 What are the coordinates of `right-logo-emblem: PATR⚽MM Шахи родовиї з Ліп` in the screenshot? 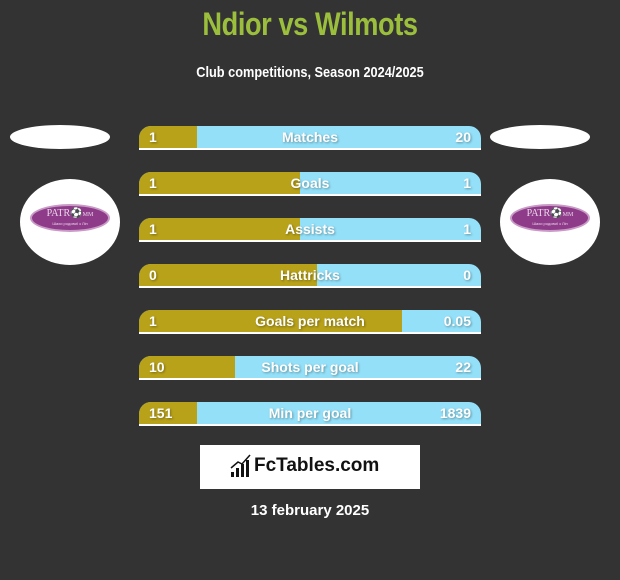 It's located at (550, 218).